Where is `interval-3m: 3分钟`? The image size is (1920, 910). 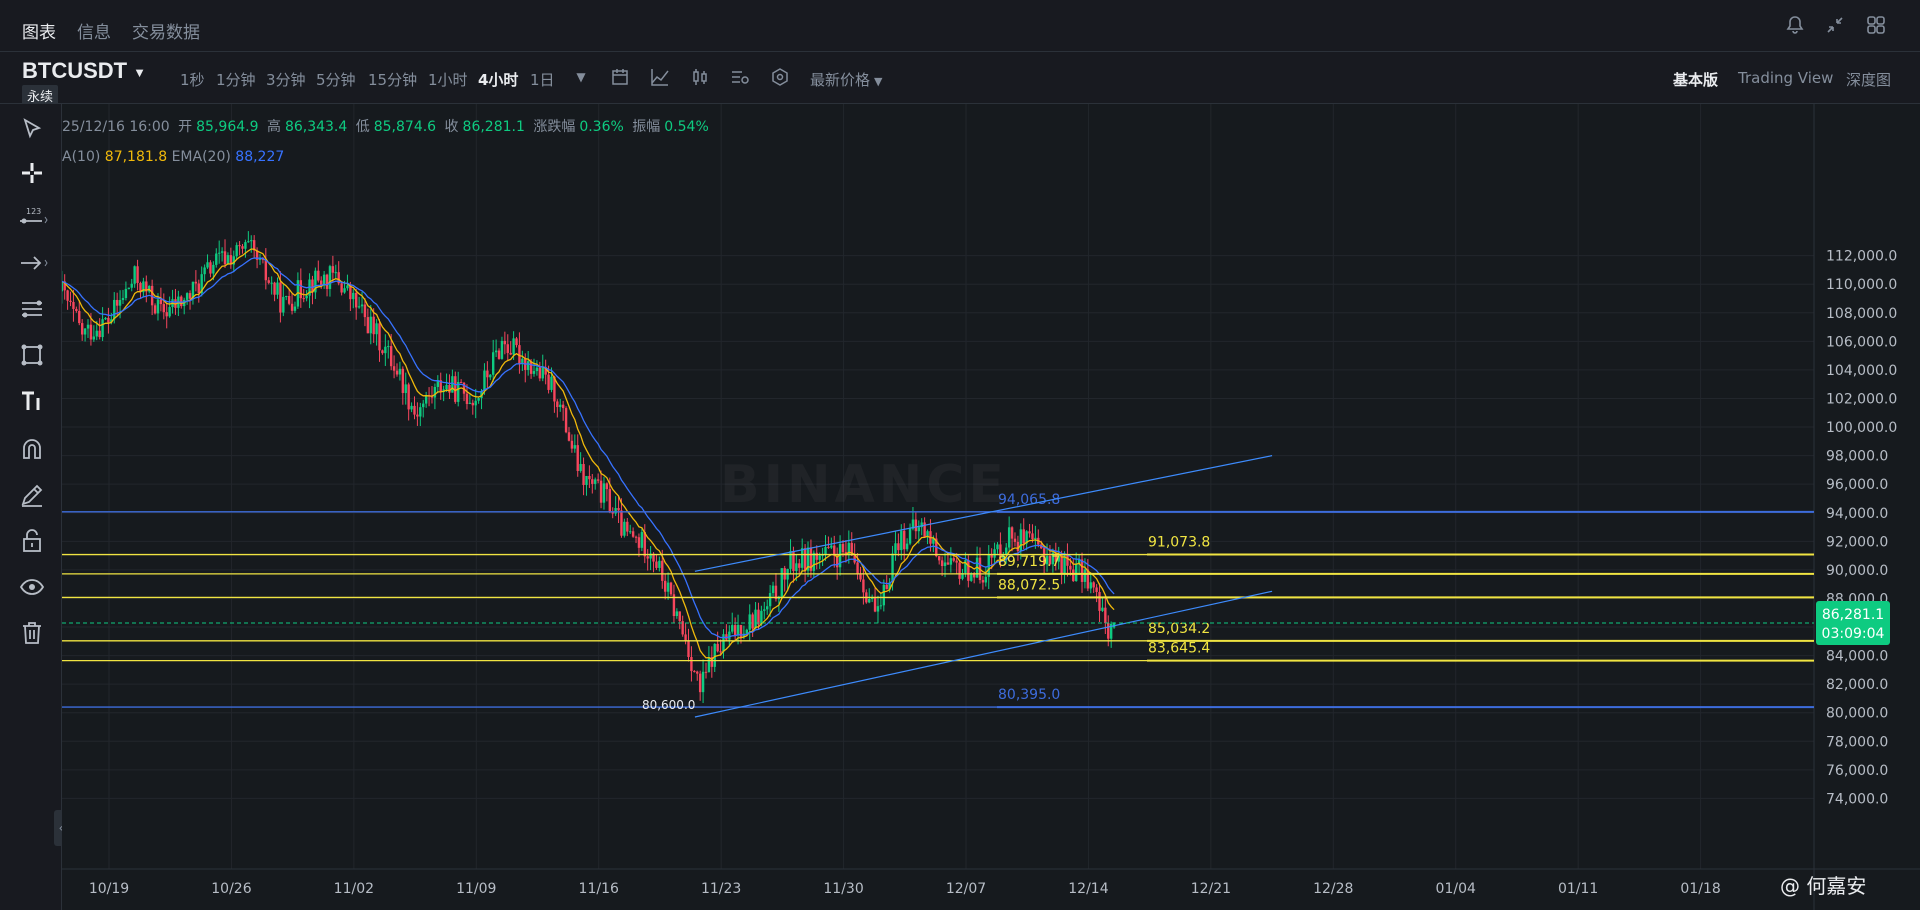
interval-3m: 3分钟 is located at coordinates (286, 79).